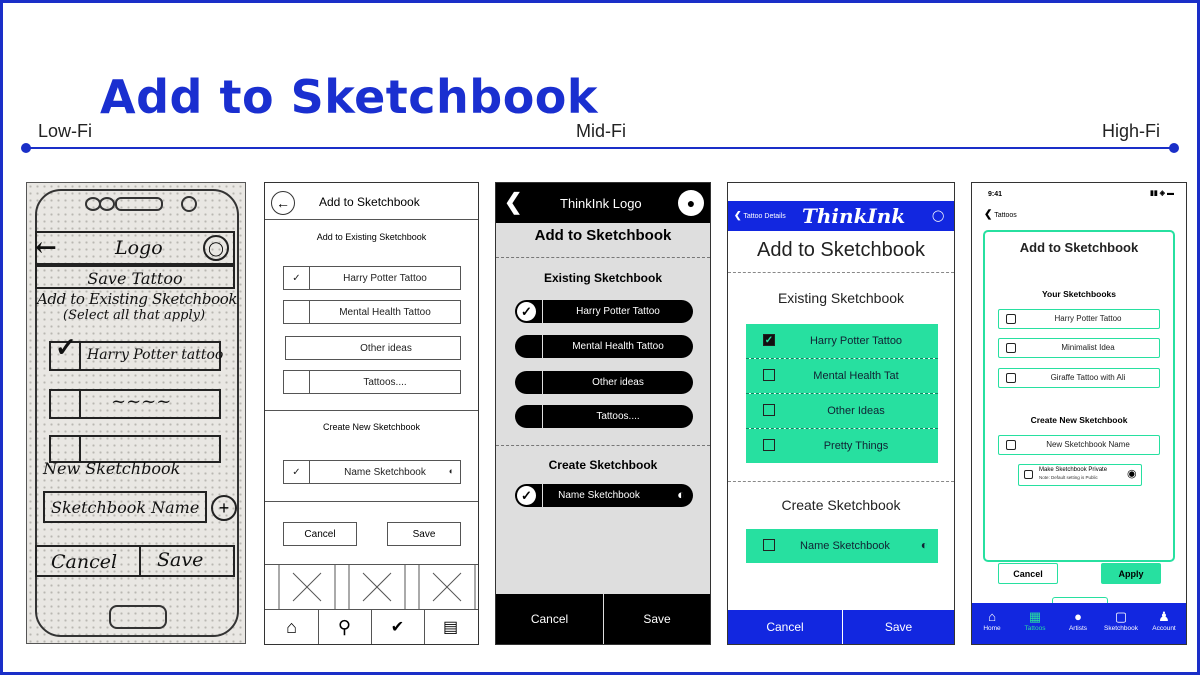 The image size is (1200, 675). Describe the element at coordinates (1035, 616) in the screenshot. I see `image-icon: ▦` at that location.